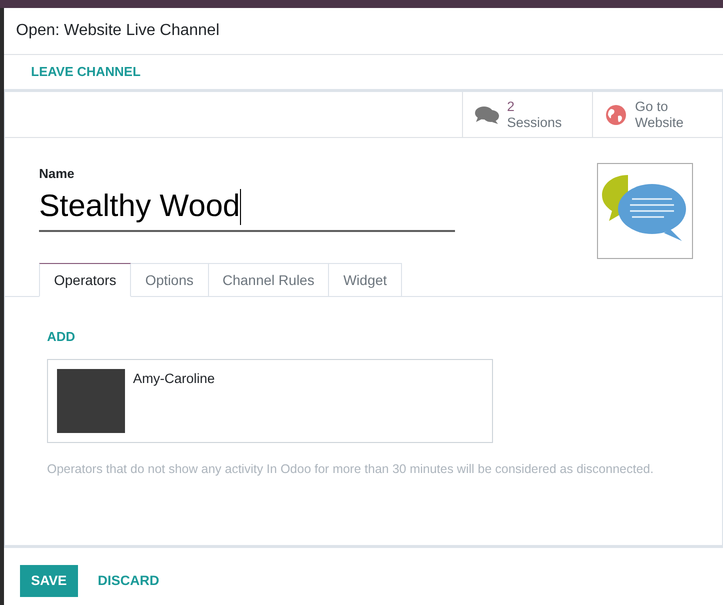  Describe the element at coordinates (49, 581) in the screenshot. I see `save-button: SAVE` at that location.